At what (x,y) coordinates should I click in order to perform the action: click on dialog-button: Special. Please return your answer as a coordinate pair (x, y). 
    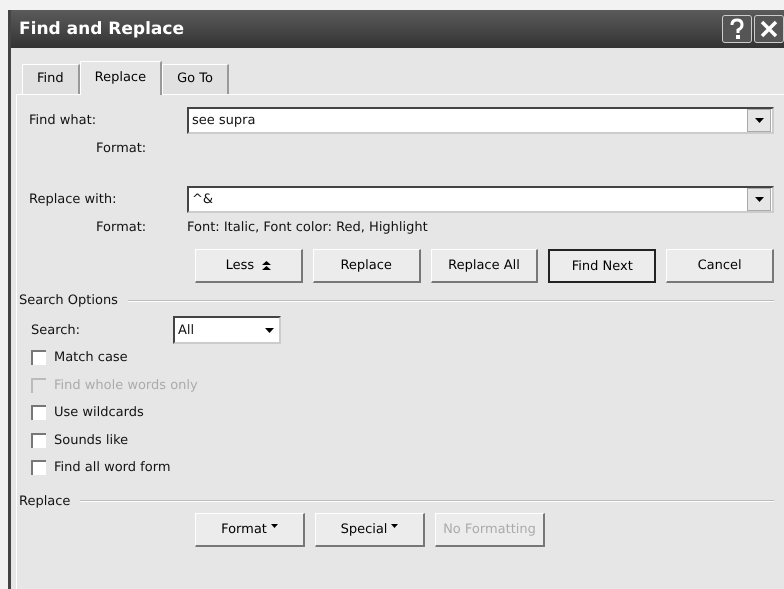
    Looking at the image, I should click on (370, 529).